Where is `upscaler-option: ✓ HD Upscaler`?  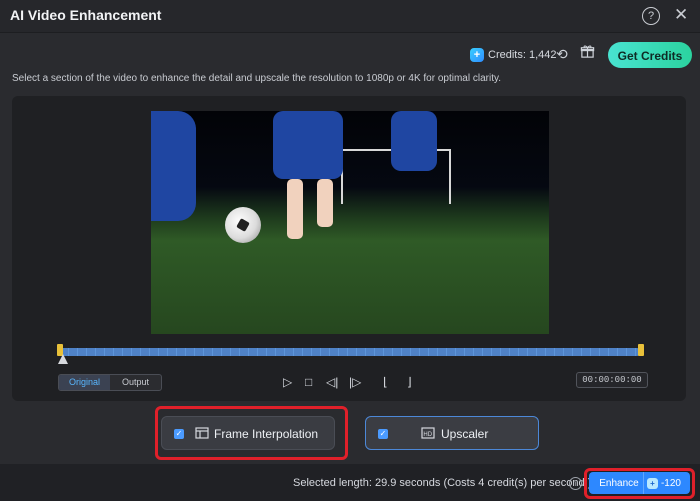 upscaler-option: ✓ HD Upscaler is located at coordinates (452, 433).